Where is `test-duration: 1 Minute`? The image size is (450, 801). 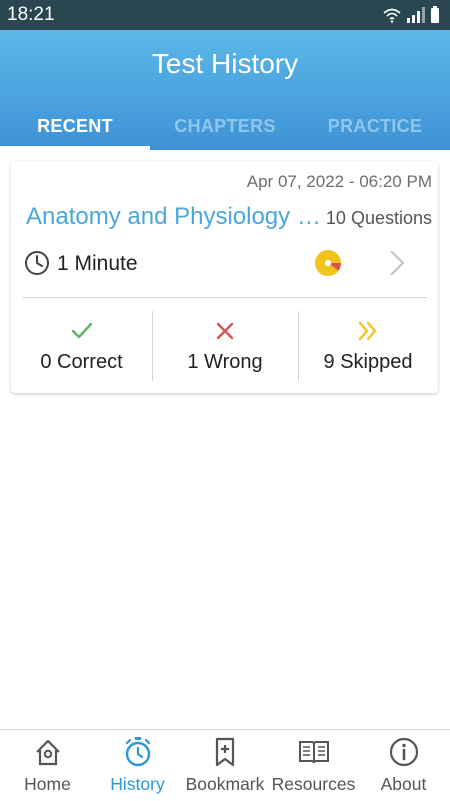
test-duration: 1 Minute is located at coordinates (97, 263).